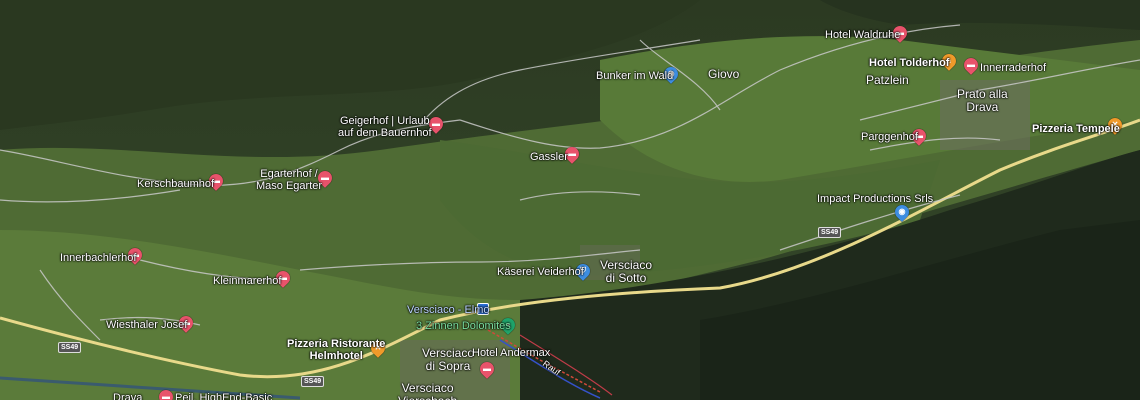  I want to click on label-prato-alla-drava: Prato alla Drava, so click(982, 100).